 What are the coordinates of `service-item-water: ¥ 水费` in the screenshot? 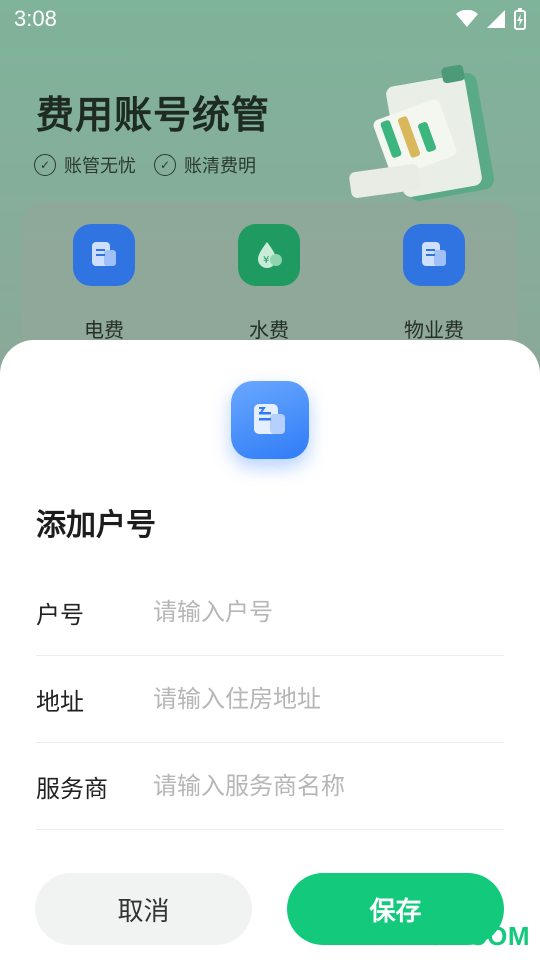 It's located at (269, 283).